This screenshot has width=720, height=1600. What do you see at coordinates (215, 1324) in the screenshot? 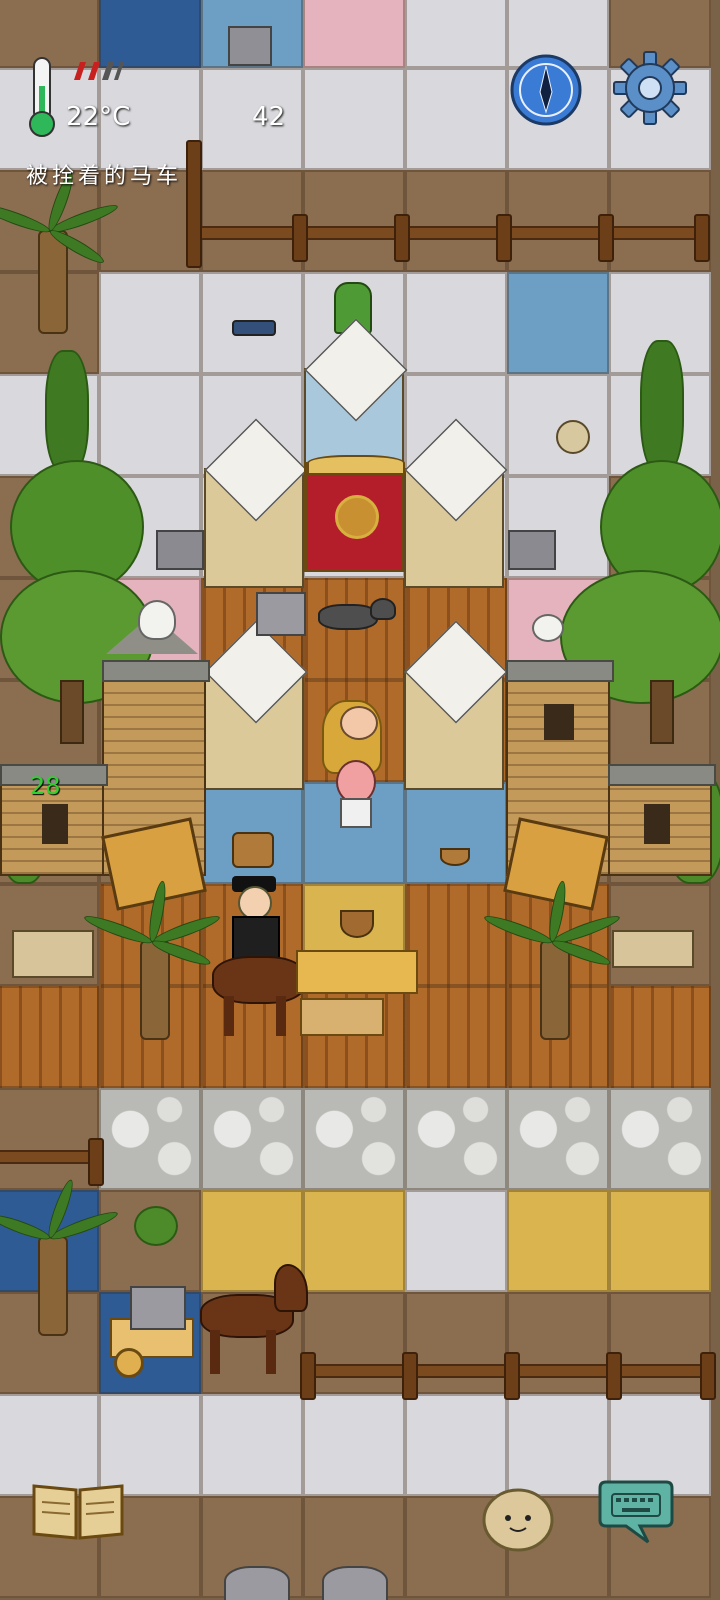
I see `hitched-horse-cart` at bounding box center [215, 1324].